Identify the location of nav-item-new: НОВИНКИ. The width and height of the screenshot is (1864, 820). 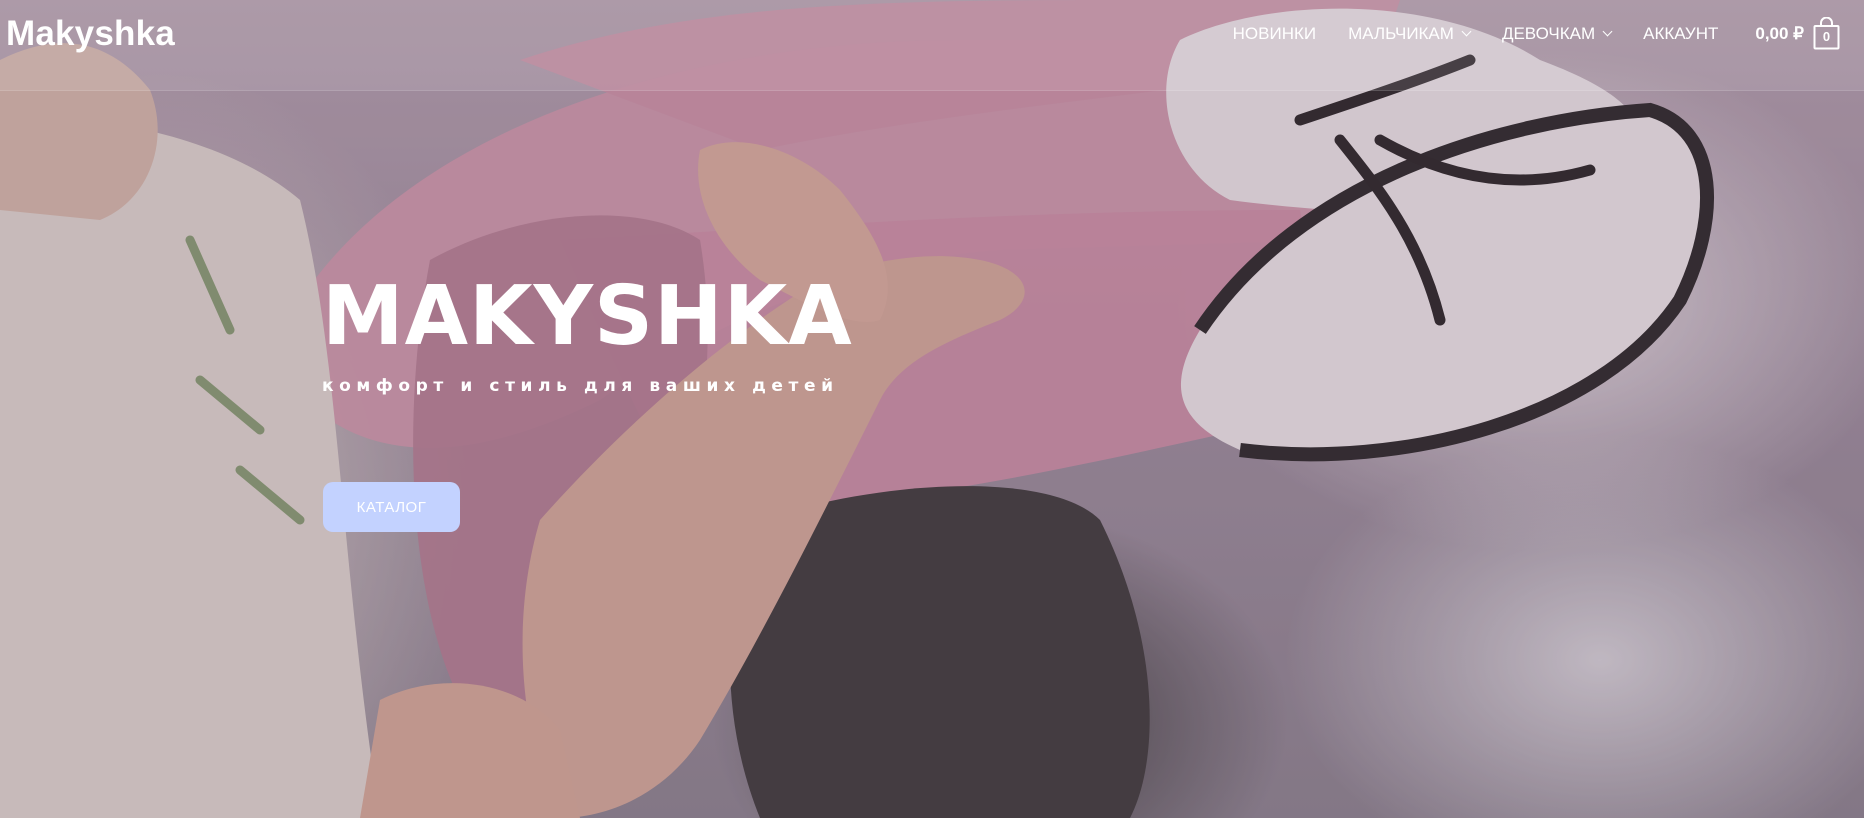
(1274, 34).